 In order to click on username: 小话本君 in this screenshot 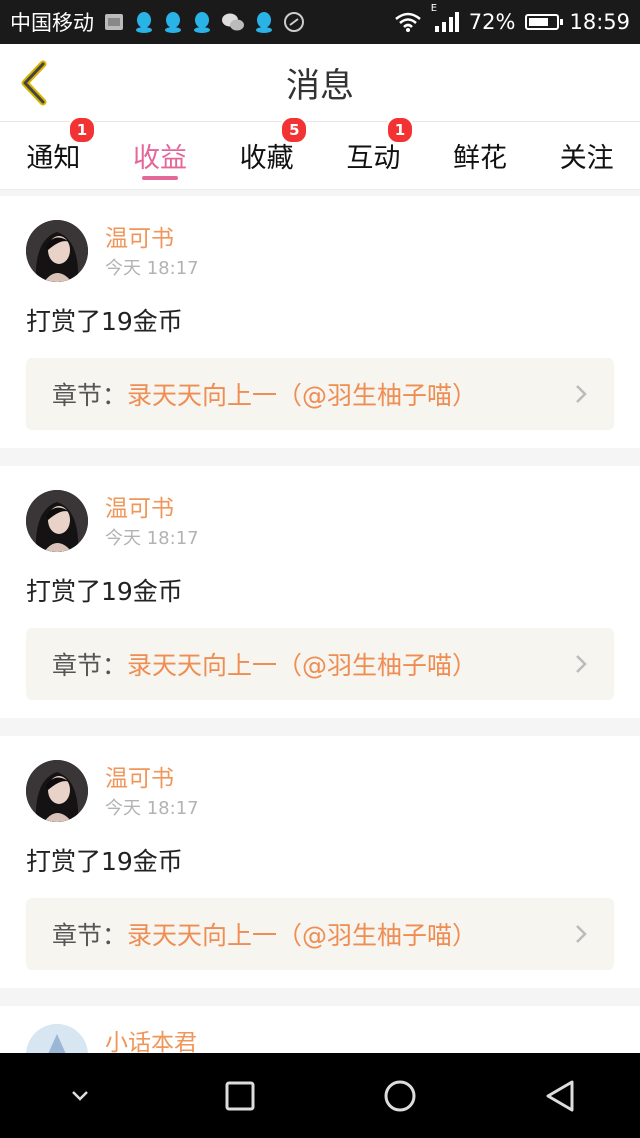, I will do `click(151, 1040)`.